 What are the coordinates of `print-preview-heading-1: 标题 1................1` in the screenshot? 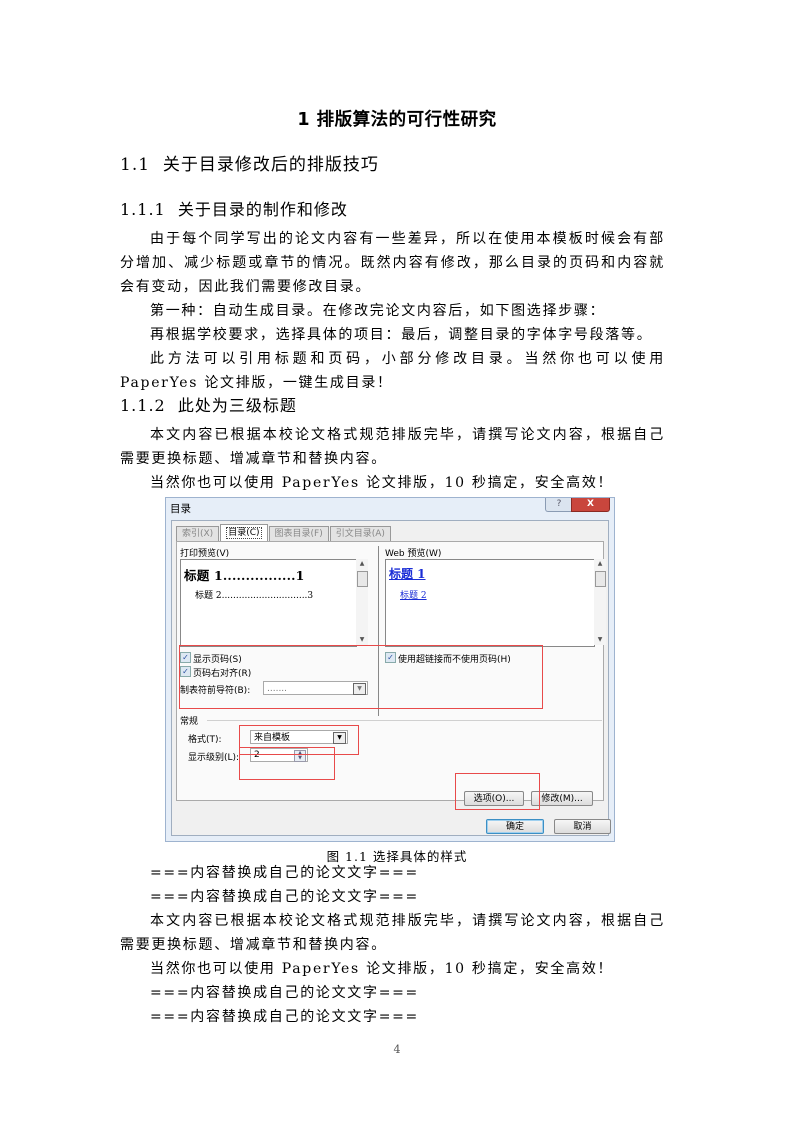 It's located at (244, 575).